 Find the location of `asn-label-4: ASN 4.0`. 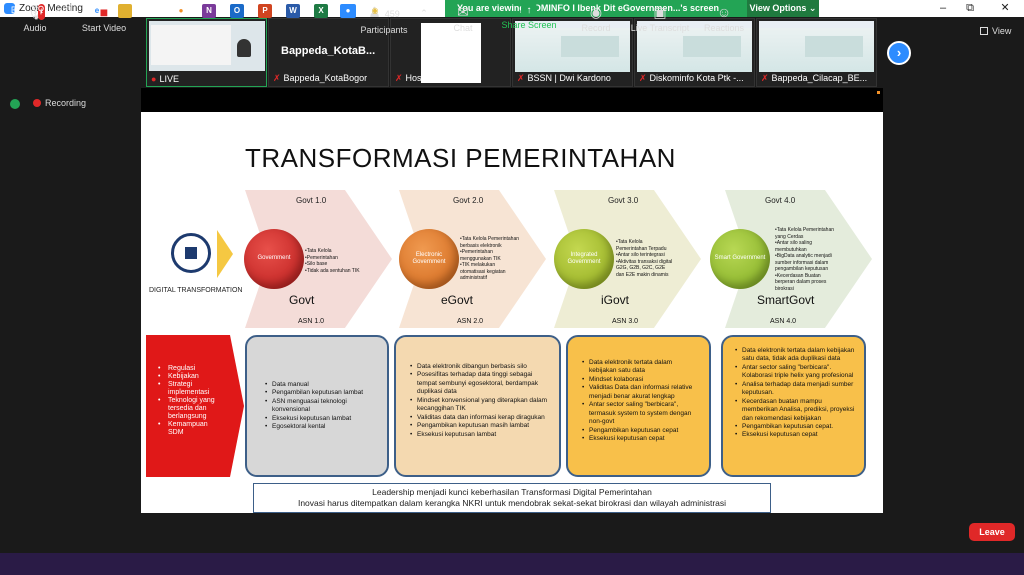

asn-label-4: ASN 4.0 is located at coordinates (783, 321).